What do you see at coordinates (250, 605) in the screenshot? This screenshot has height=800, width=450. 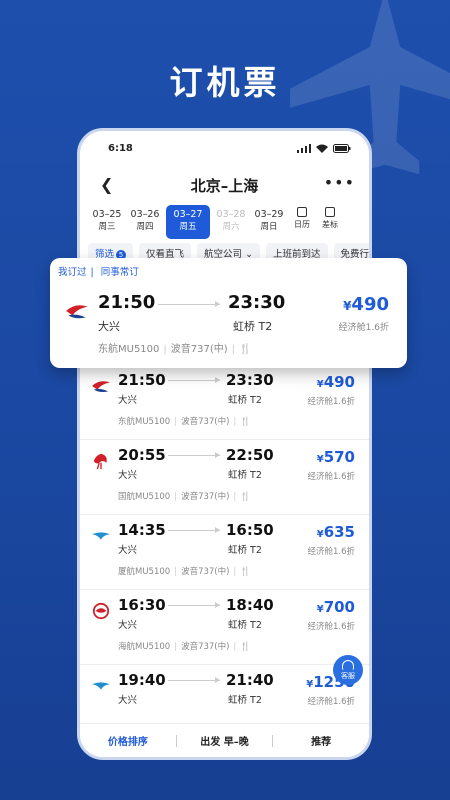 I see `arr-time: 18:40` at bounding box center [250, 605].